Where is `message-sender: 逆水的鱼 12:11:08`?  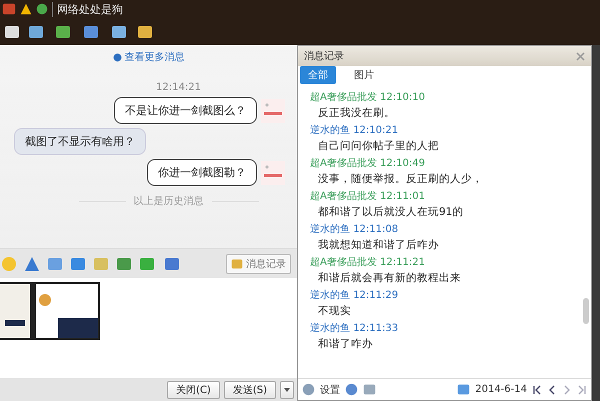 message-sender: 逆水的鱼 12:11:08 is located at coordinates (355, 229).